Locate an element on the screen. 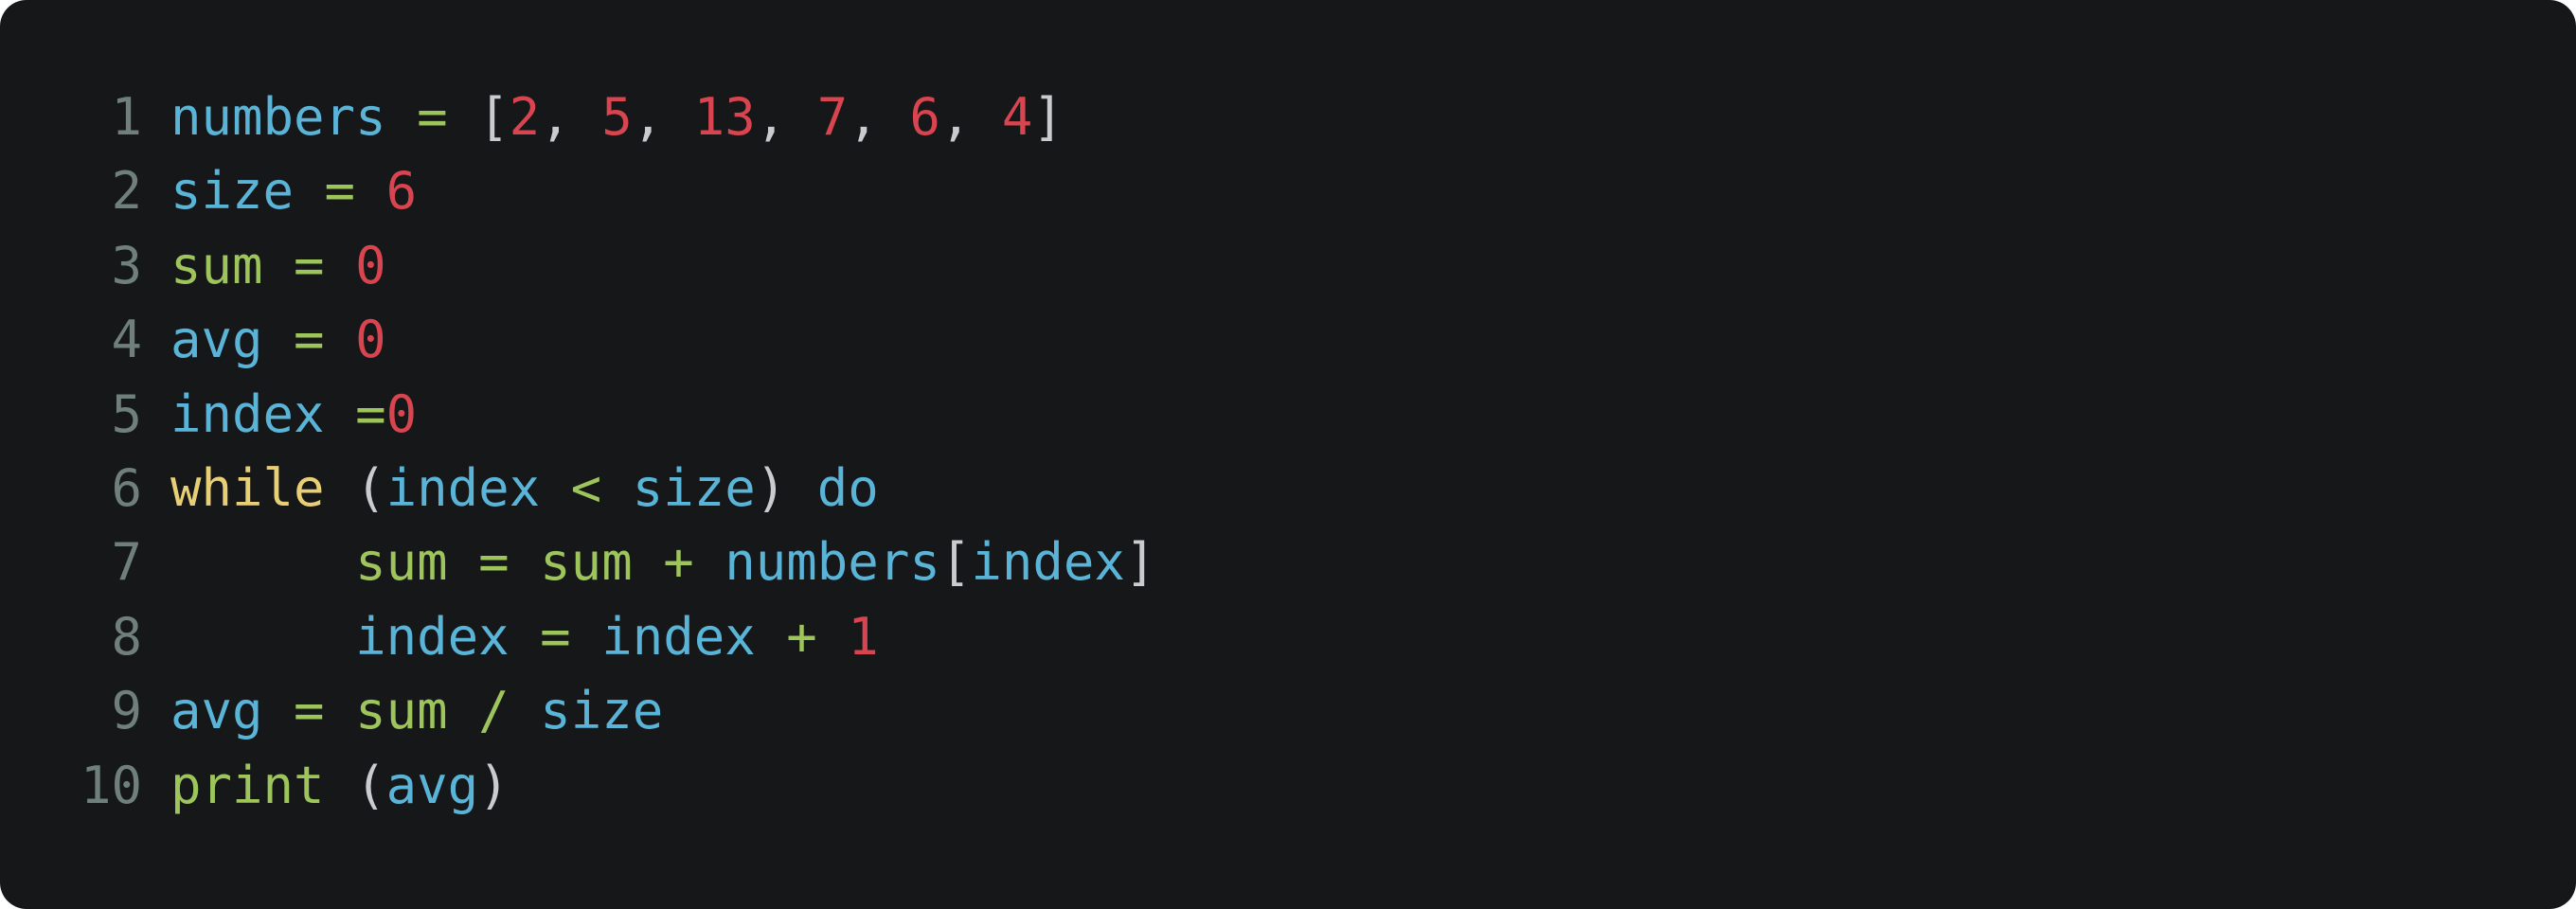 The height and width of the screenshot is (909, 2576). code-line: 1 numbers = [2, 5, 13, 7, 6, 4] is located at coordinates (1288, 117).